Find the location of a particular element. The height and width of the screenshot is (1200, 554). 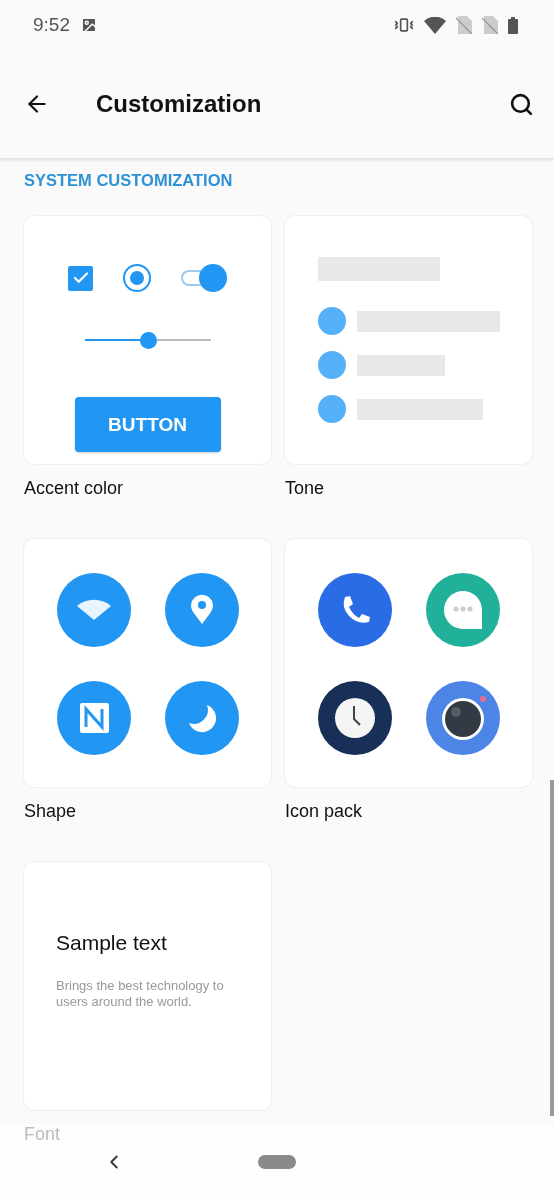

section-title: SYSTEM CUSTOMIZATION is located at coordinates (128, 180).